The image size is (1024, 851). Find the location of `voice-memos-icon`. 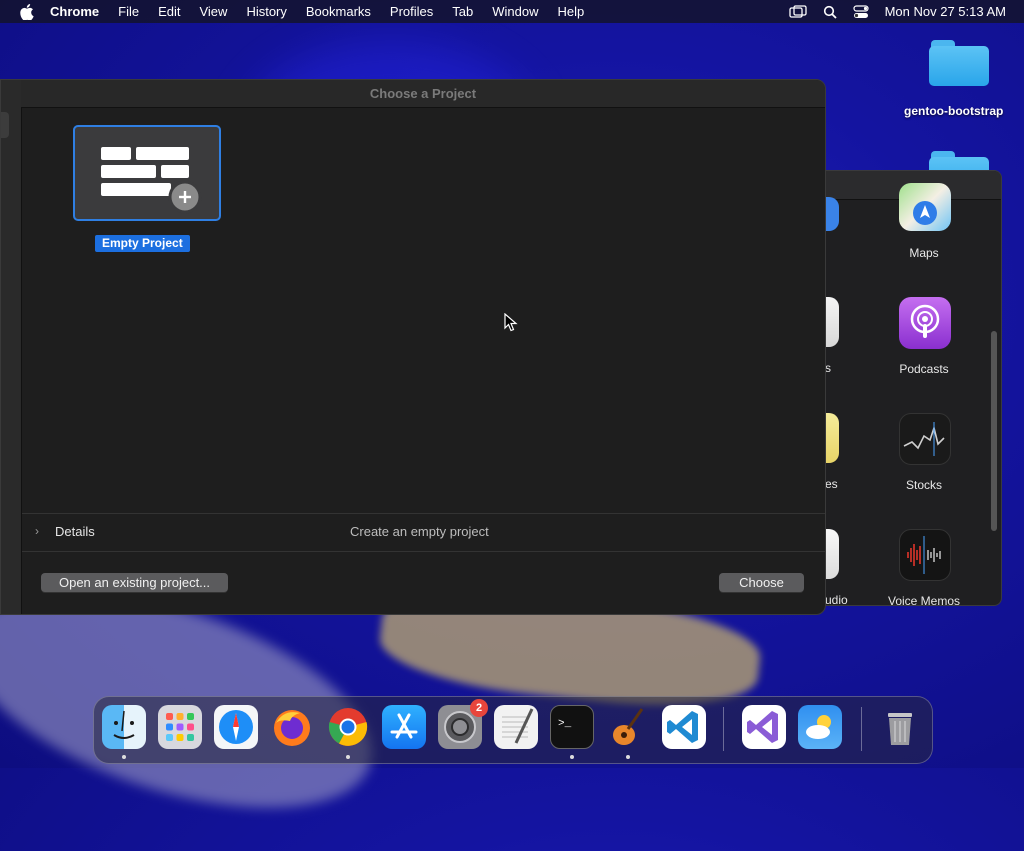

voice-memos-icon is located at coordinates (925, 555).